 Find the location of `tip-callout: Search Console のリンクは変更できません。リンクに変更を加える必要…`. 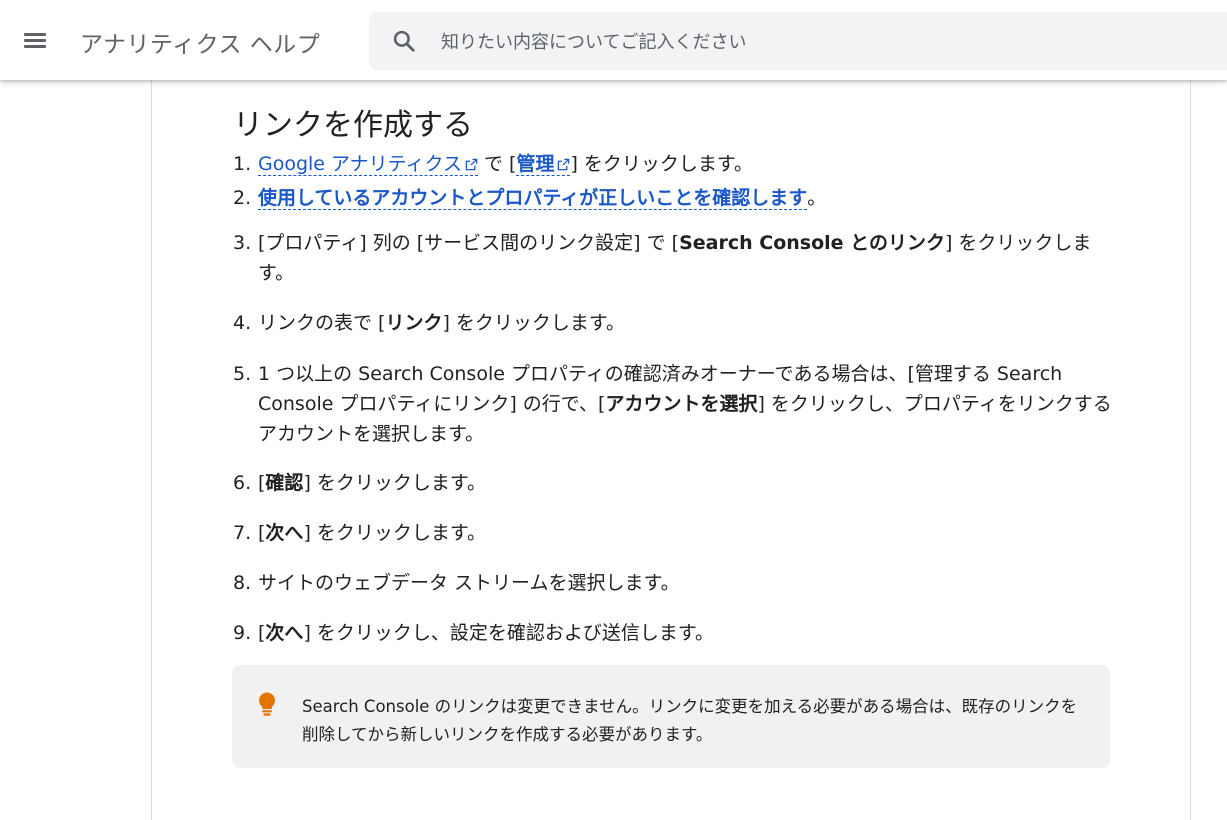

tip-callout: Search Console のリンクは変更できません。リンクに変更を加える必要… is located at coordinates (671, 716).